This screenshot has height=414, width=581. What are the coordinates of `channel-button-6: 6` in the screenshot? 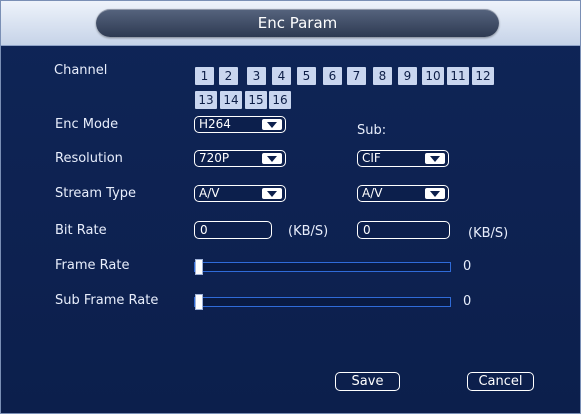 It's located at (332, 76).